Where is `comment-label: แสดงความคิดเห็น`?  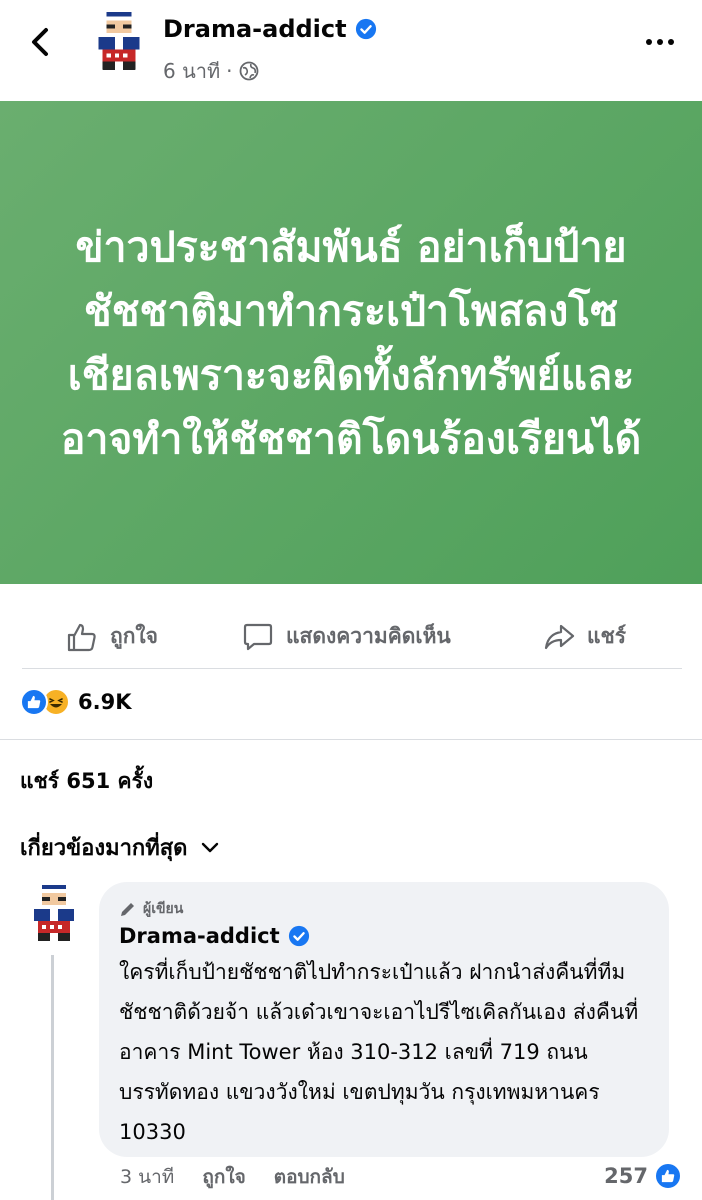
comment-label: แสดงความคิดเห็น is located at coordinates (368, 636).